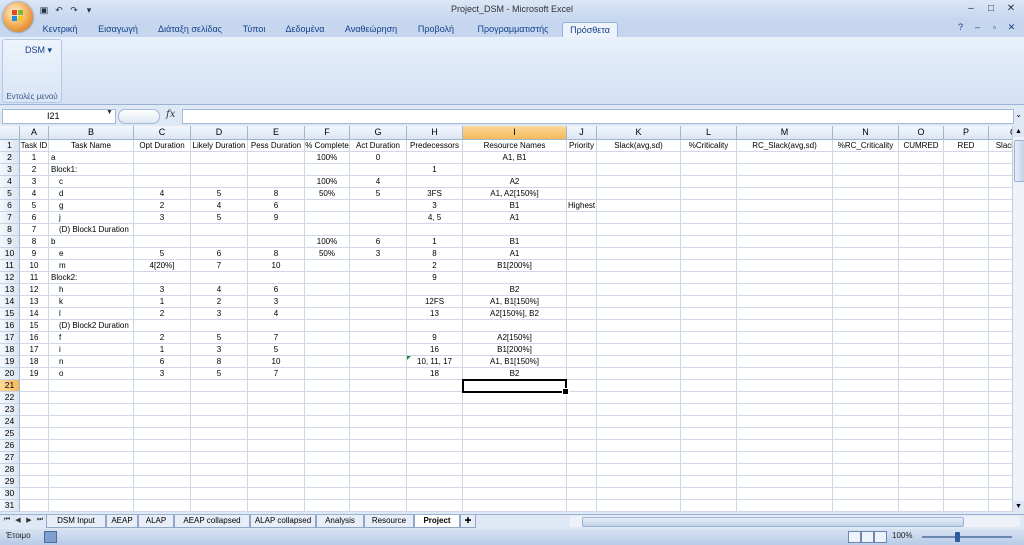 The image size is (1024, 545). Describe the element at coordinates (468, 521) in the screenshot. I see `insert-sheet-icon: ✚` at that location.